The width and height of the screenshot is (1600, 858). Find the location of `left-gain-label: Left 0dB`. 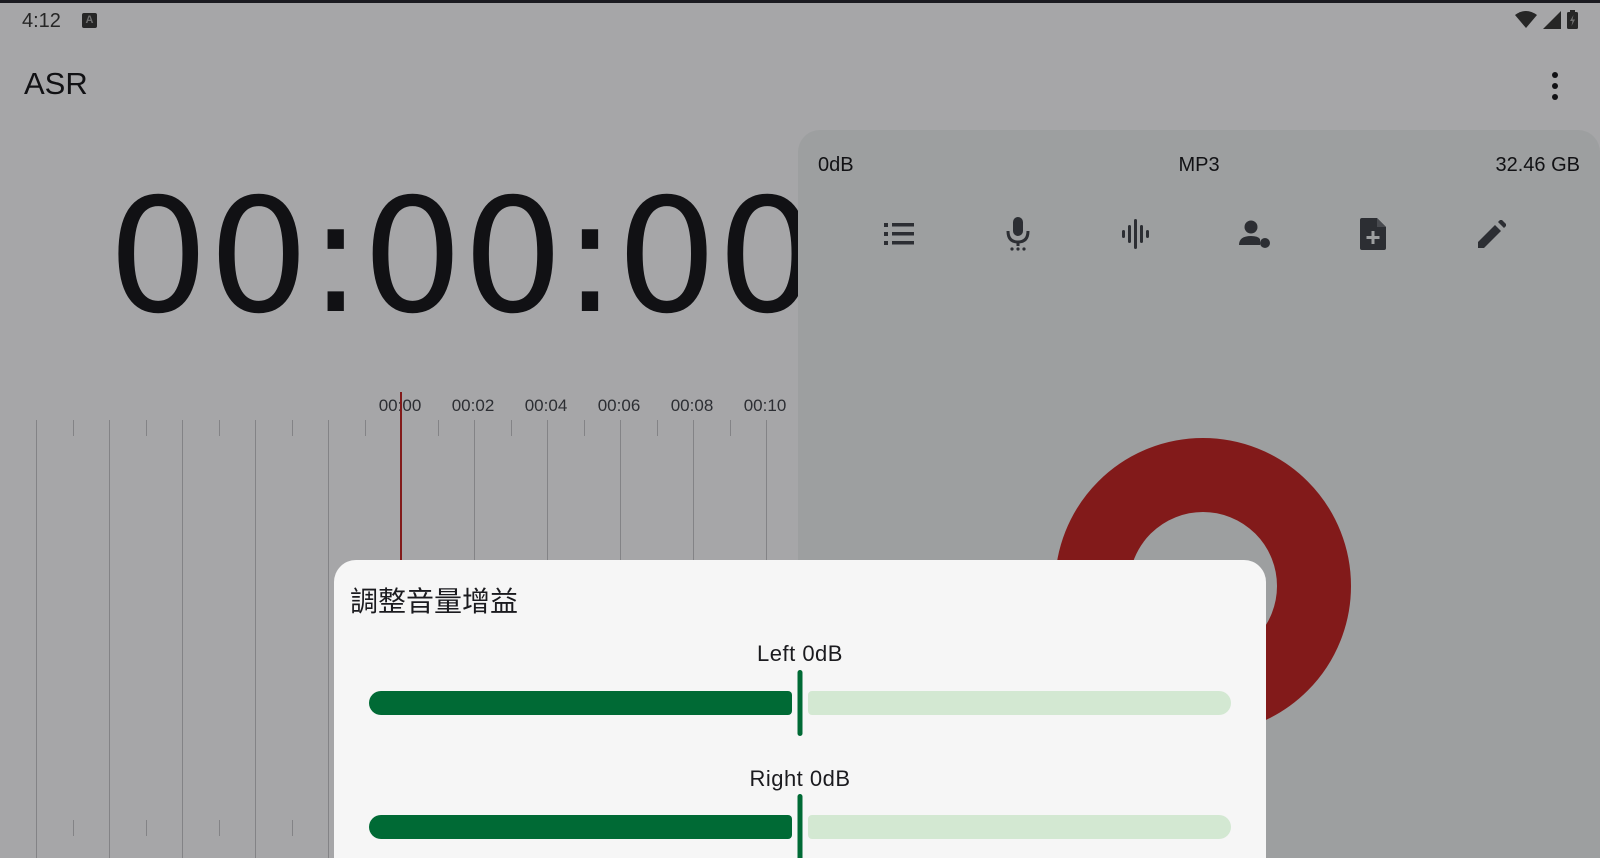

left-gain-label: Left 0dB is located at coordinates (800, 653).